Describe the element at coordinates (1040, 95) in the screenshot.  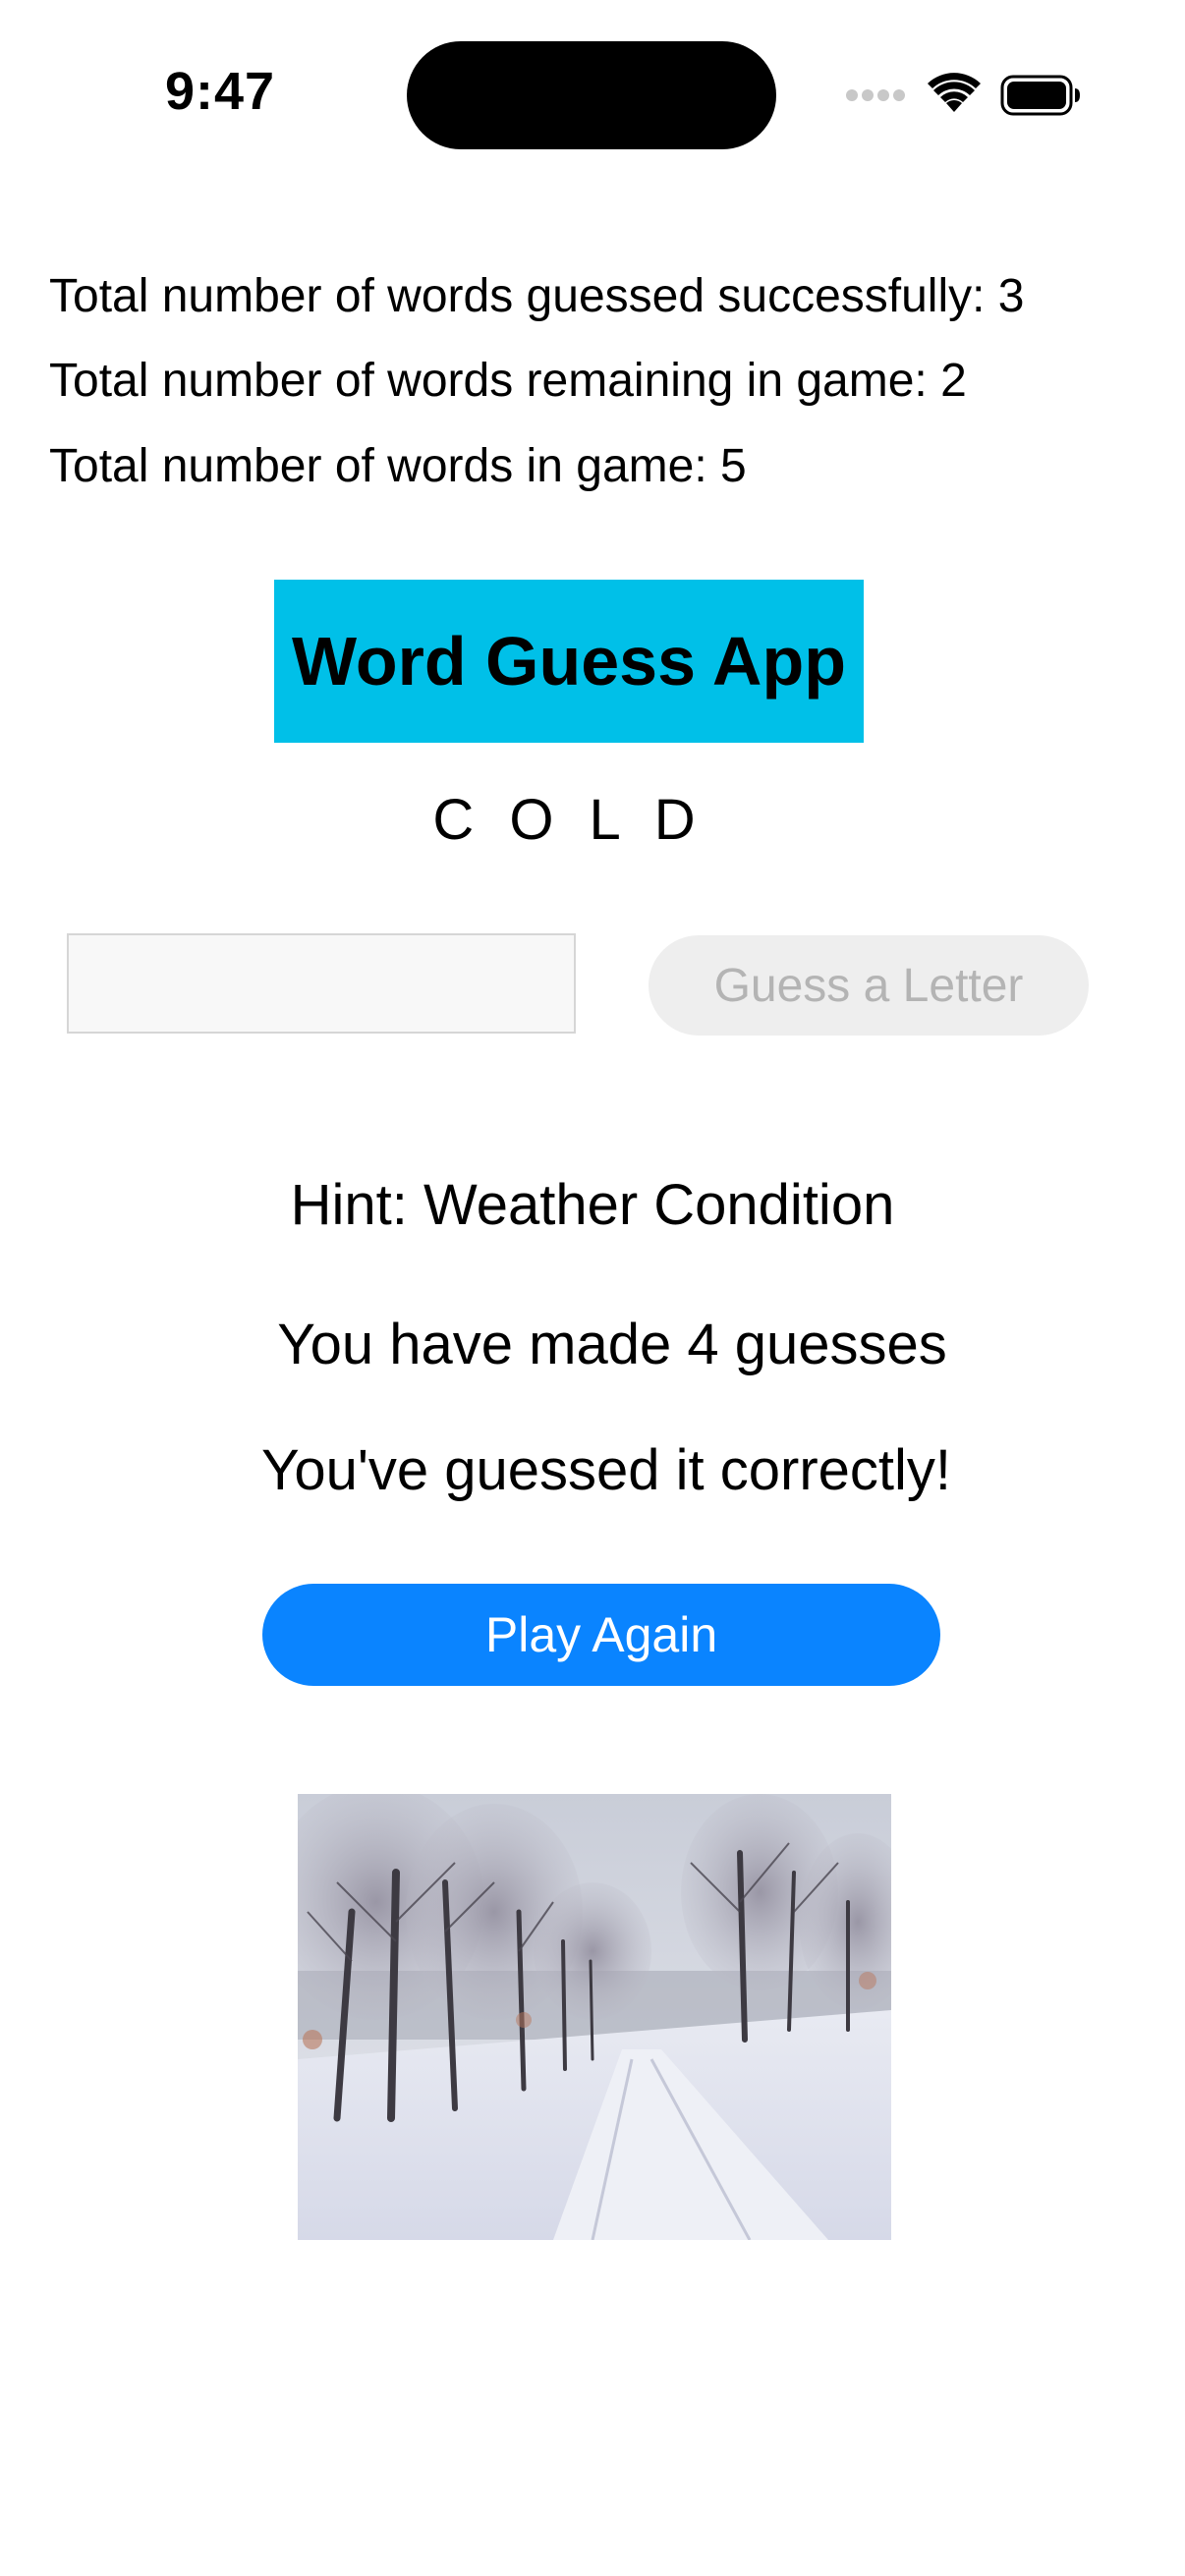
I see `battery-icon` at that location.